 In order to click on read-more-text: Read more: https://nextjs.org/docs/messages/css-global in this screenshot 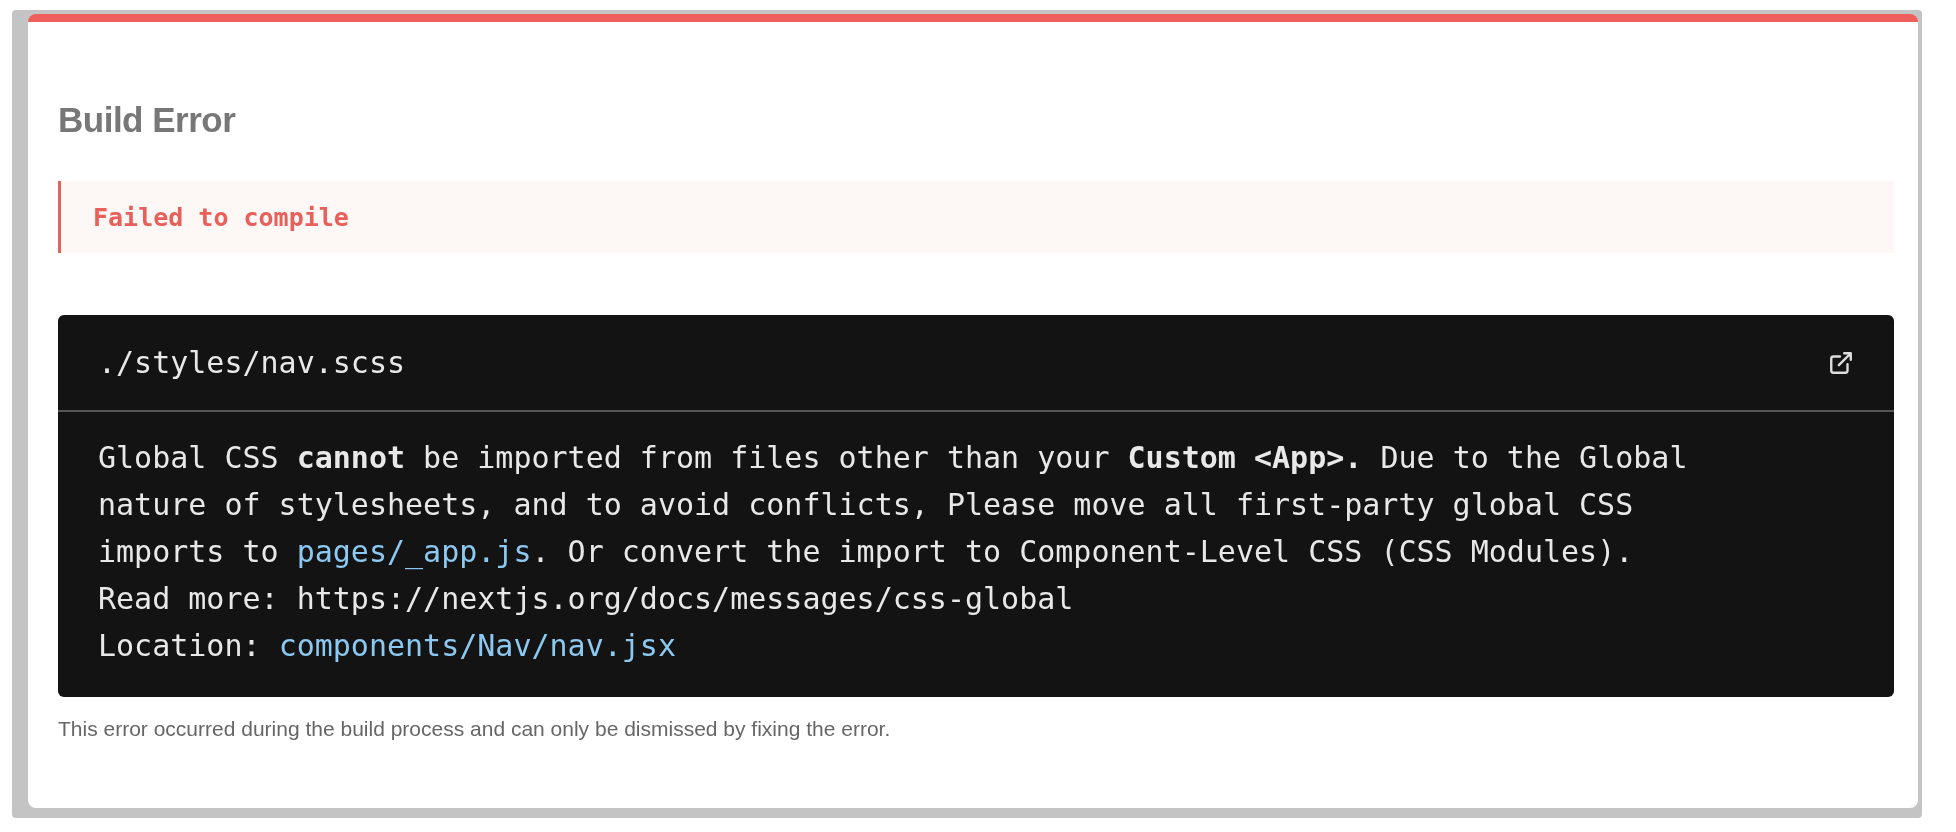, I will do `click(586, 599)`.